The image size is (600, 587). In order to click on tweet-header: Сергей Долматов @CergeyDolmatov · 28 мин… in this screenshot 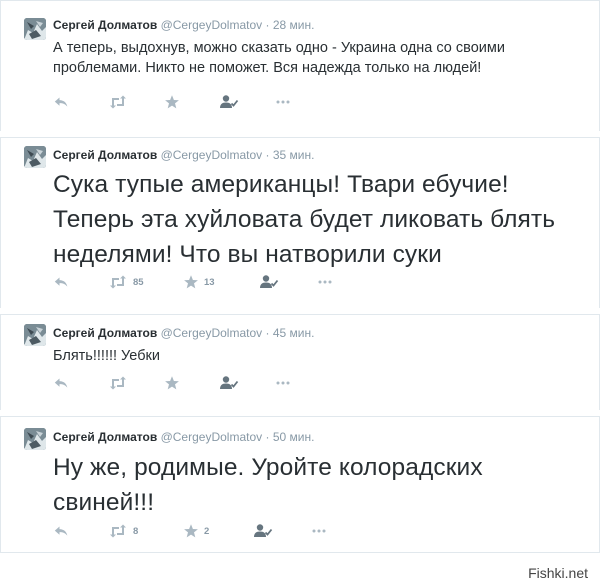, I will do `click(183, 25)`.